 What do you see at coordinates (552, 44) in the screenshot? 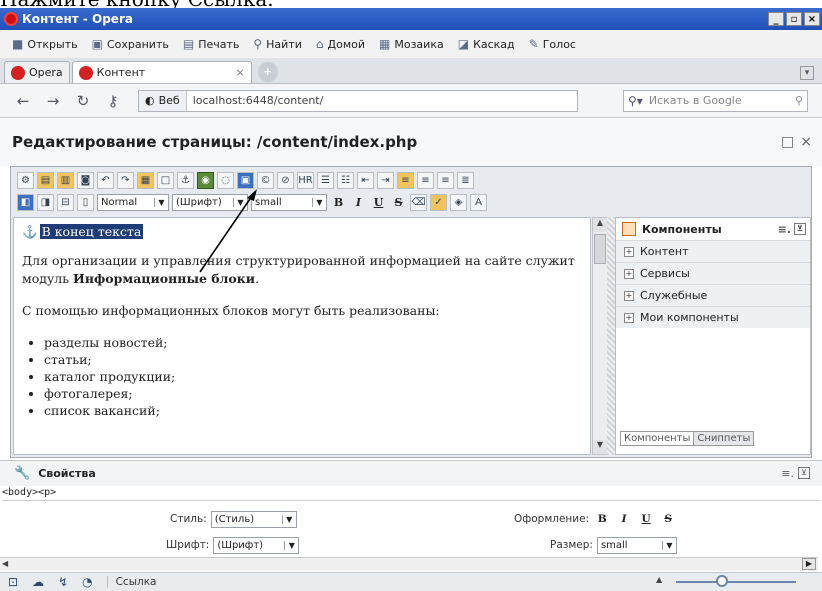
I see `menu-voice: ✎ Голос` at bounding box center [552, 44].